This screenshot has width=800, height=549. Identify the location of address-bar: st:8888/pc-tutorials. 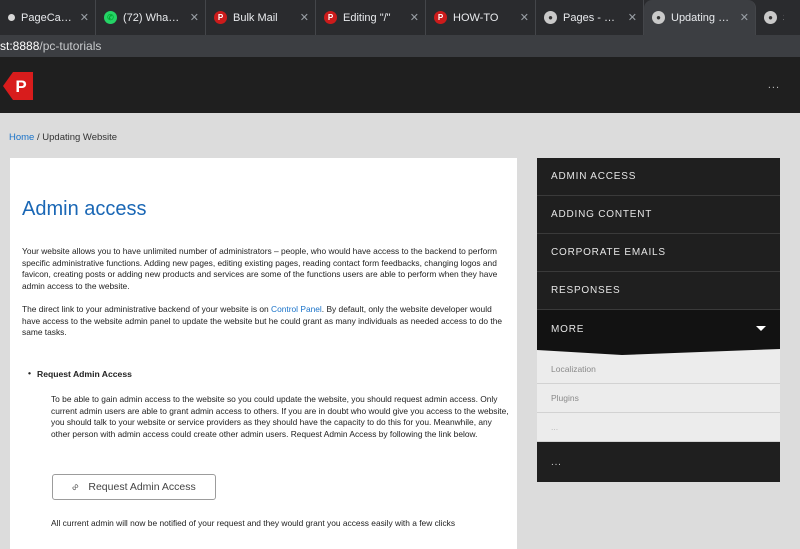
(400, 46).